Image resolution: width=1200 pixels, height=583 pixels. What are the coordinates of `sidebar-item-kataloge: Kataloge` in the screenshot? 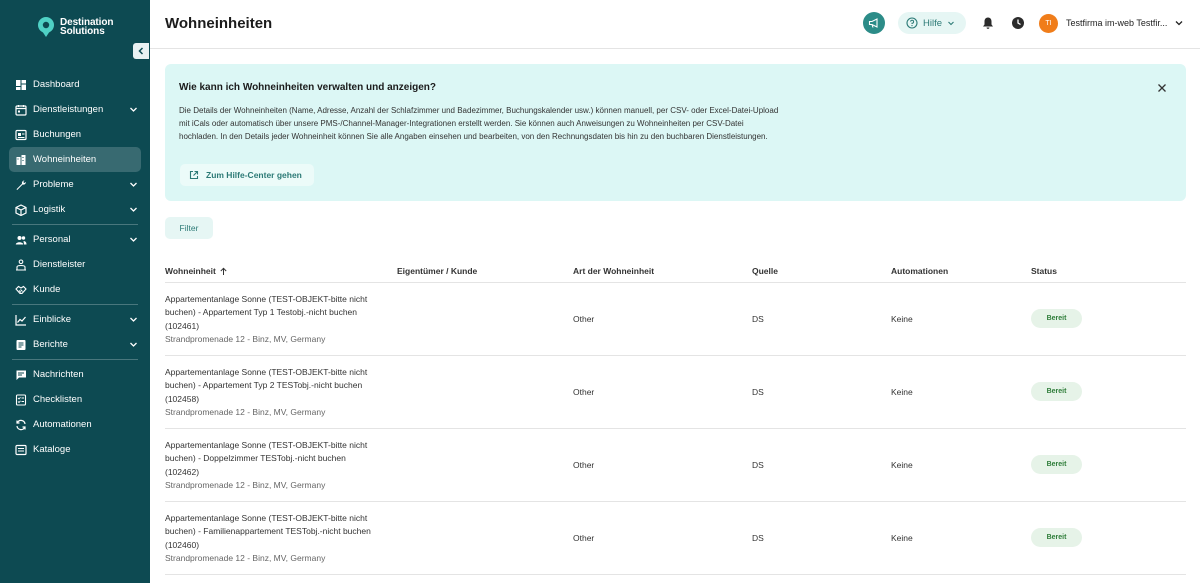 It's located at (75, 449).